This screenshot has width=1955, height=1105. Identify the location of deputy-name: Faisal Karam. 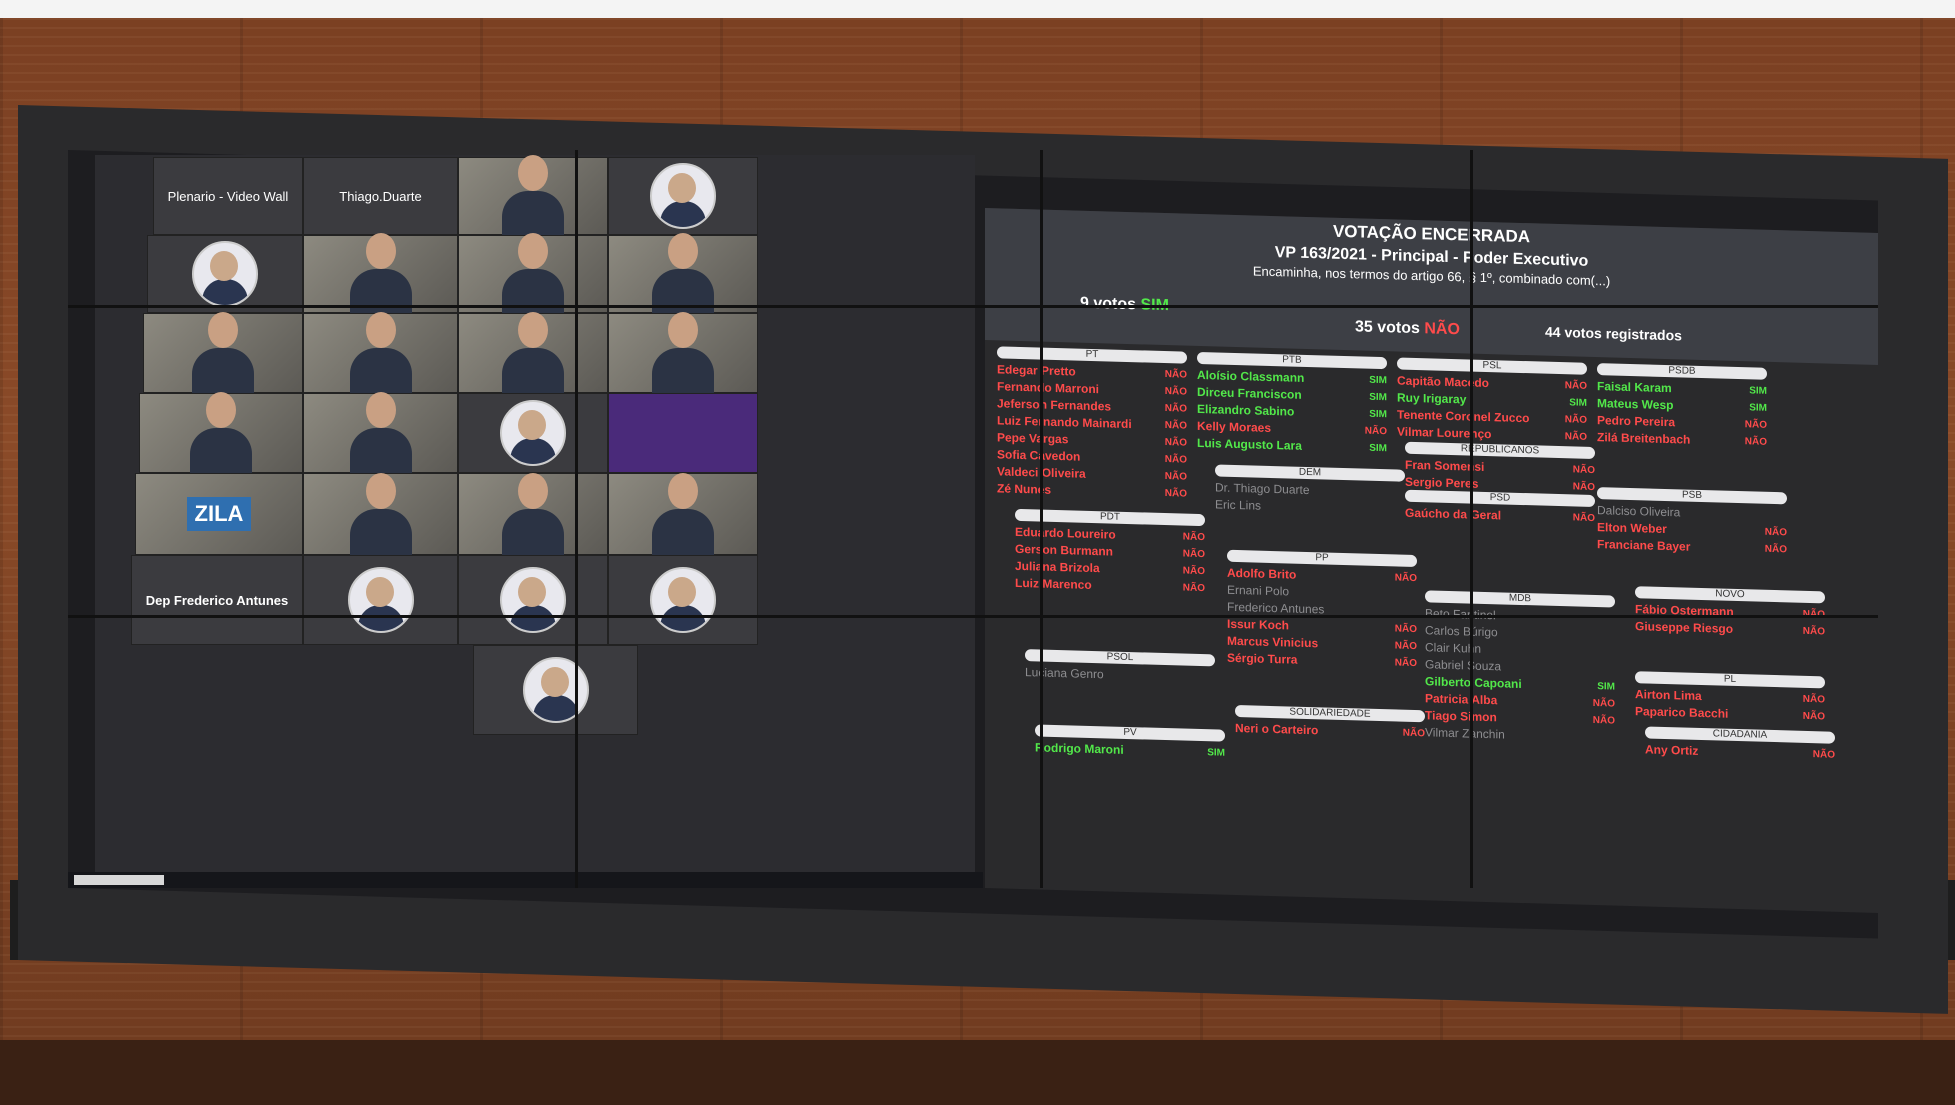
(1634, 387).